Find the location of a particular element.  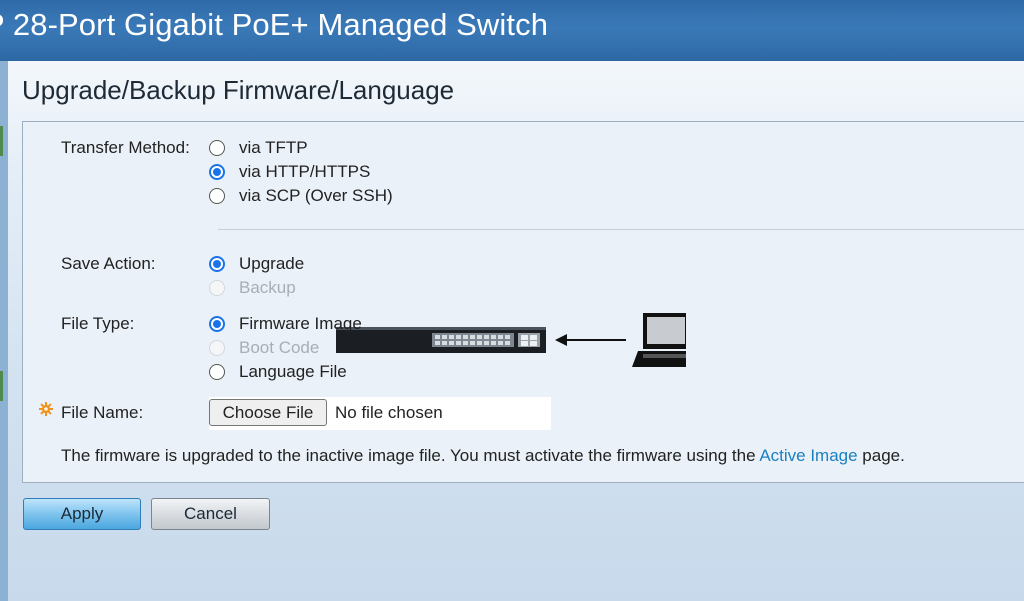

radio-boot-code: Boot Code is located at coordinates (264, 348).